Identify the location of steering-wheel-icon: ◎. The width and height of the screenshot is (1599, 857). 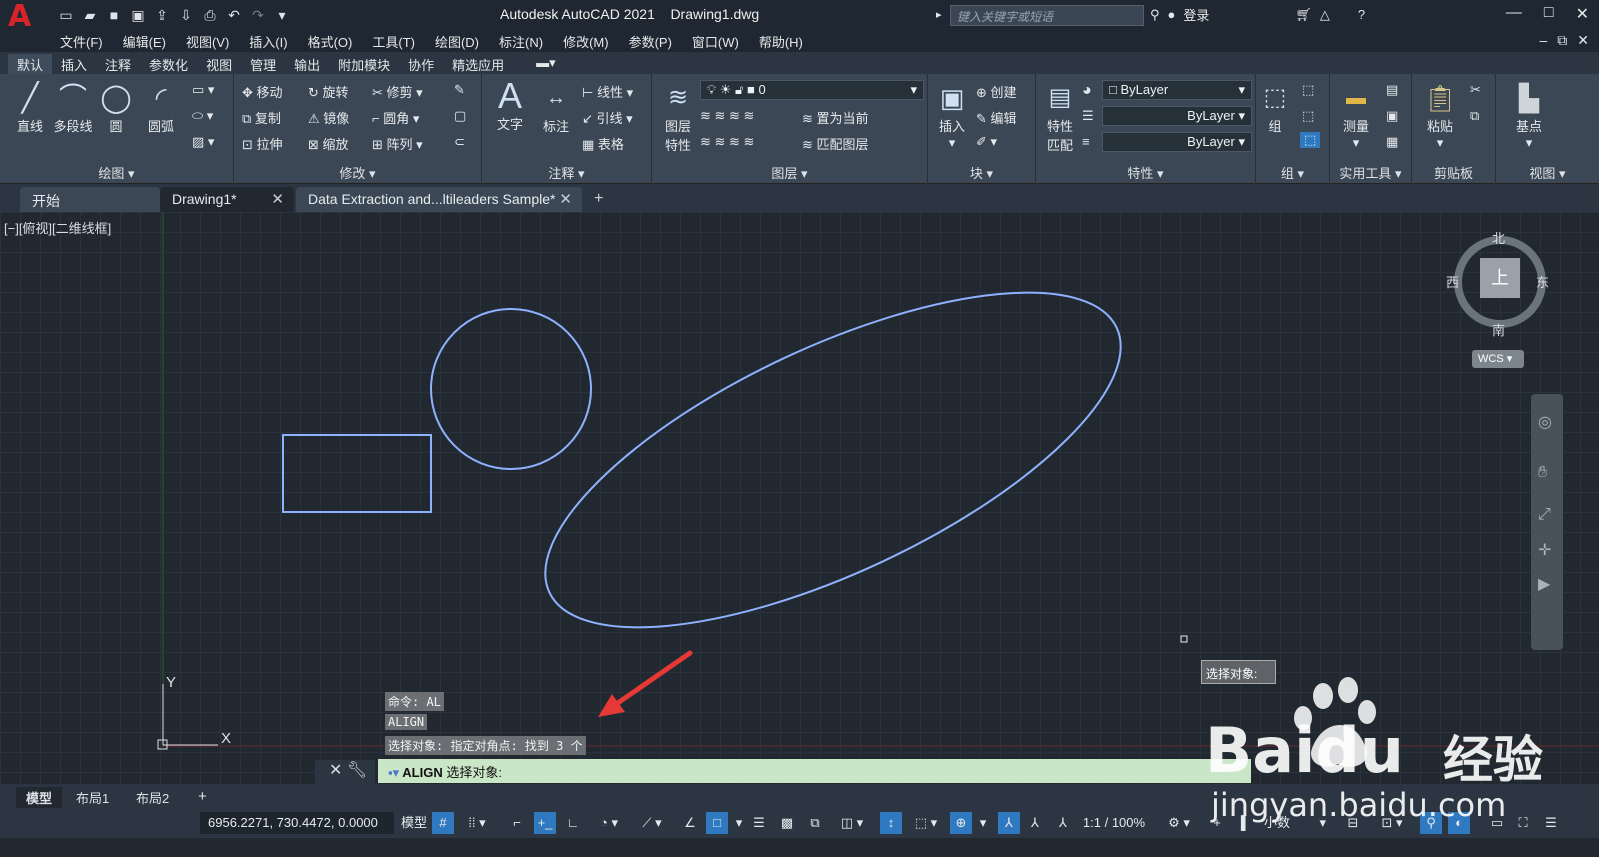
(1545, 422).